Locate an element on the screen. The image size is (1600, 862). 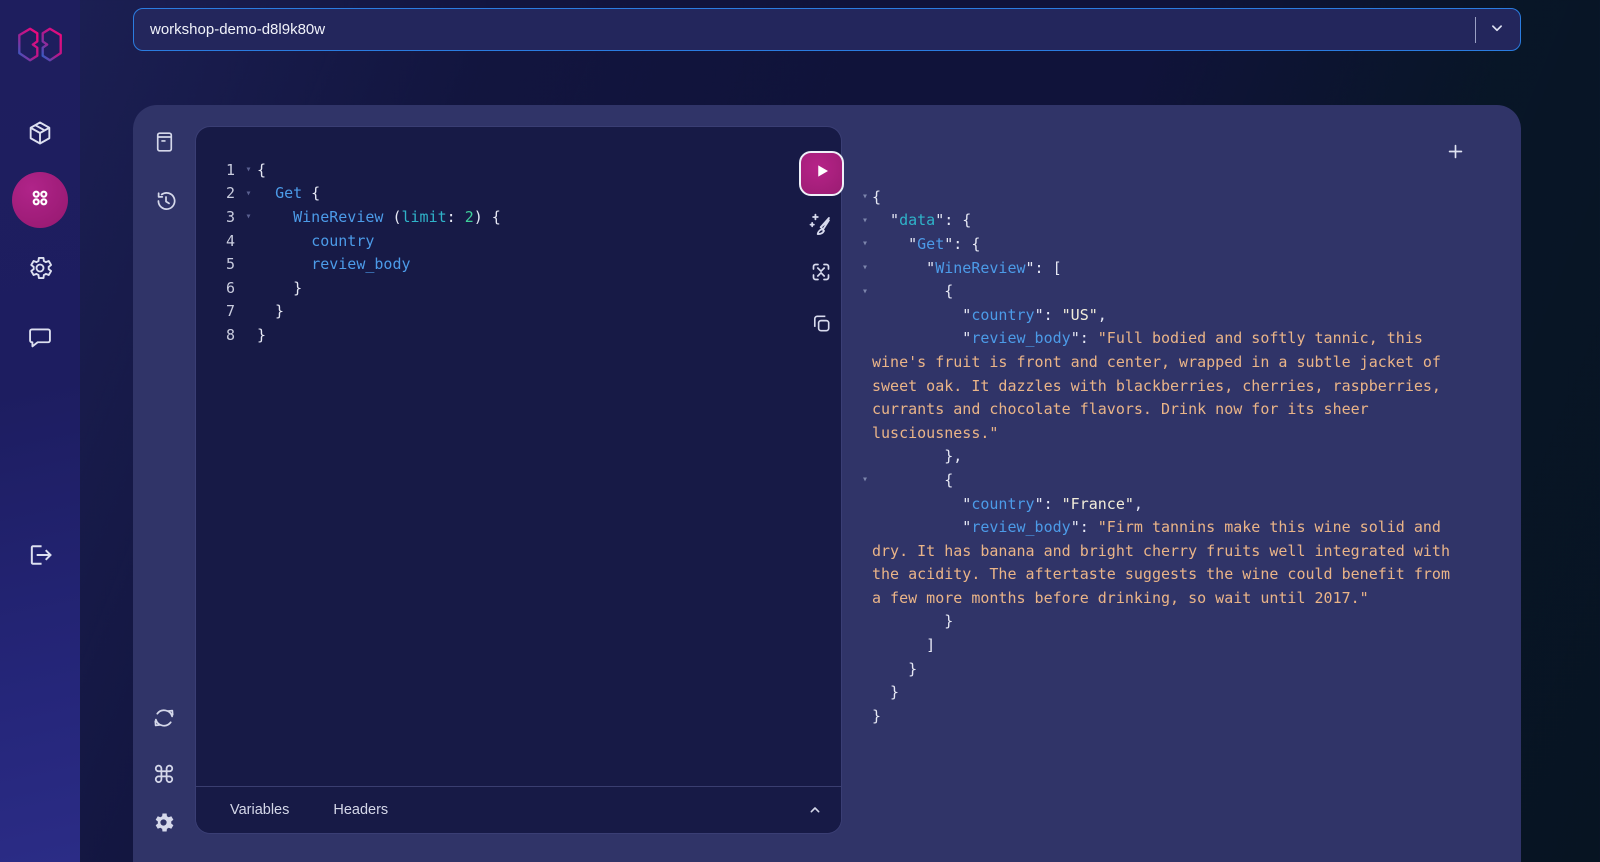
prettify-query-button is located at coordinates (820, 224).